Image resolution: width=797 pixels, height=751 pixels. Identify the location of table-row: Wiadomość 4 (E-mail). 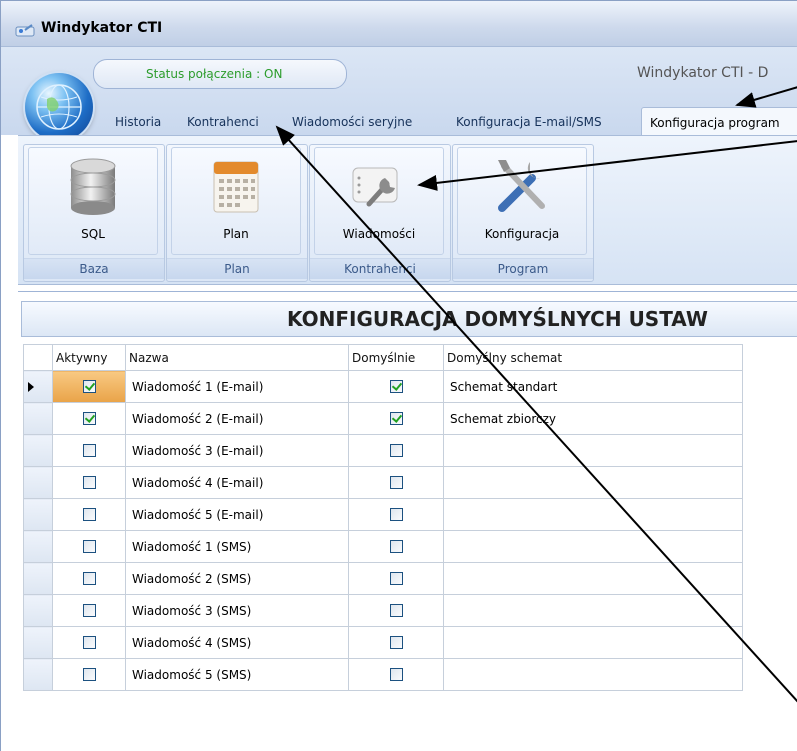
(383, 482).